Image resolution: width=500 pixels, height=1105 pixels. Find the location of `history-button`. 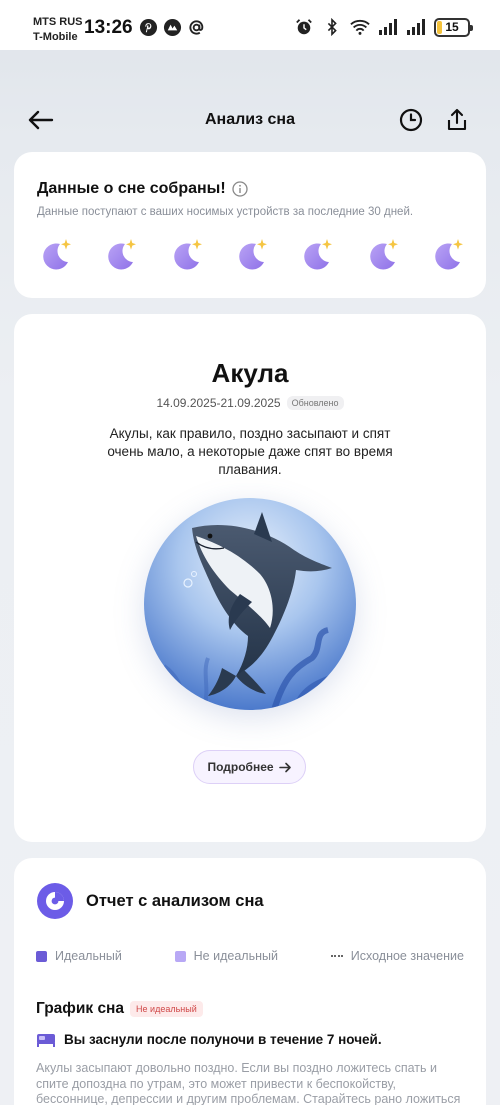

history-button is located at coordinates (411, 120).